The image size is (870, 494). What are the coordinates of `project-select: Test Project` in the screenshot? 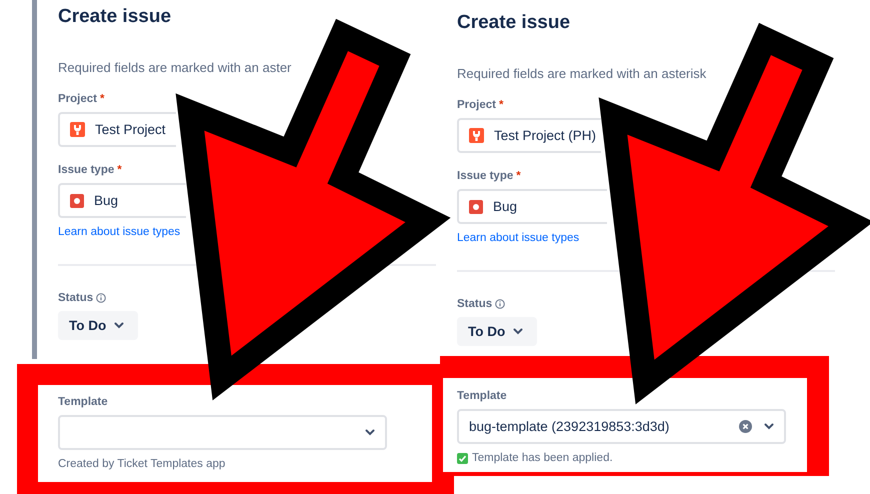 It's located at (117, 129).